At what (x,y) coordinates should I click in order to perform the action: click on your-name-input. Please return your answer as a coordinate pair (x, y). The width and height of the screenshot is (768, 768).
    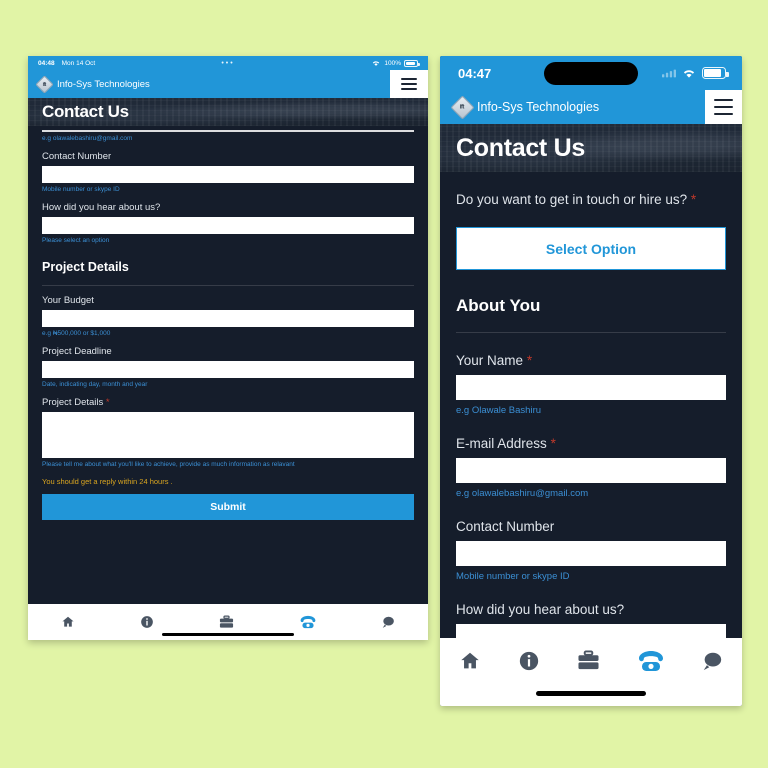
    Looking at the image, I should click on (591, 387).